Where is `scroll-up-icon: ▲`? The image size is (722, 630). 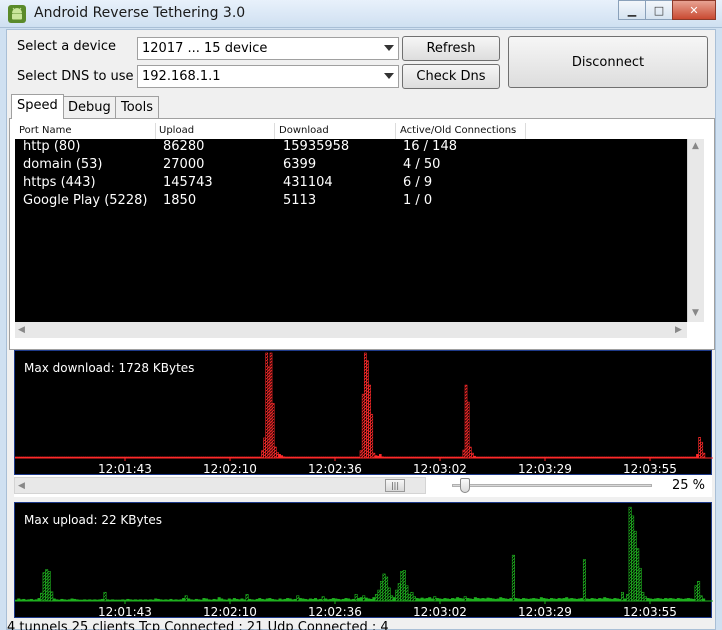 scroll-up-icon: ▲ is located at coordinates (695, 146).